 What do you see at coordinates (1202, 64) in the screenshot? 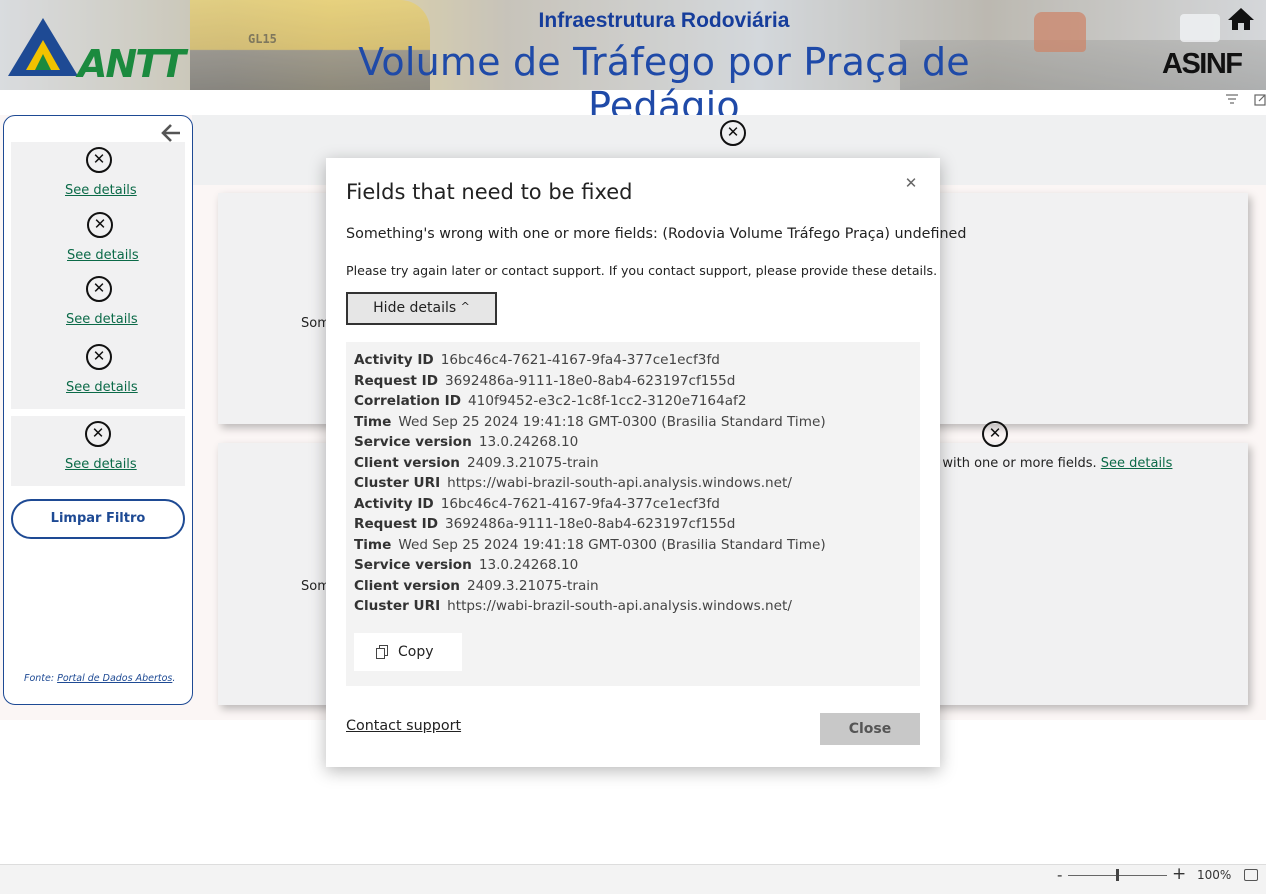
I see `asinf-logo: ASINF` at bounding box center [1202, 64].